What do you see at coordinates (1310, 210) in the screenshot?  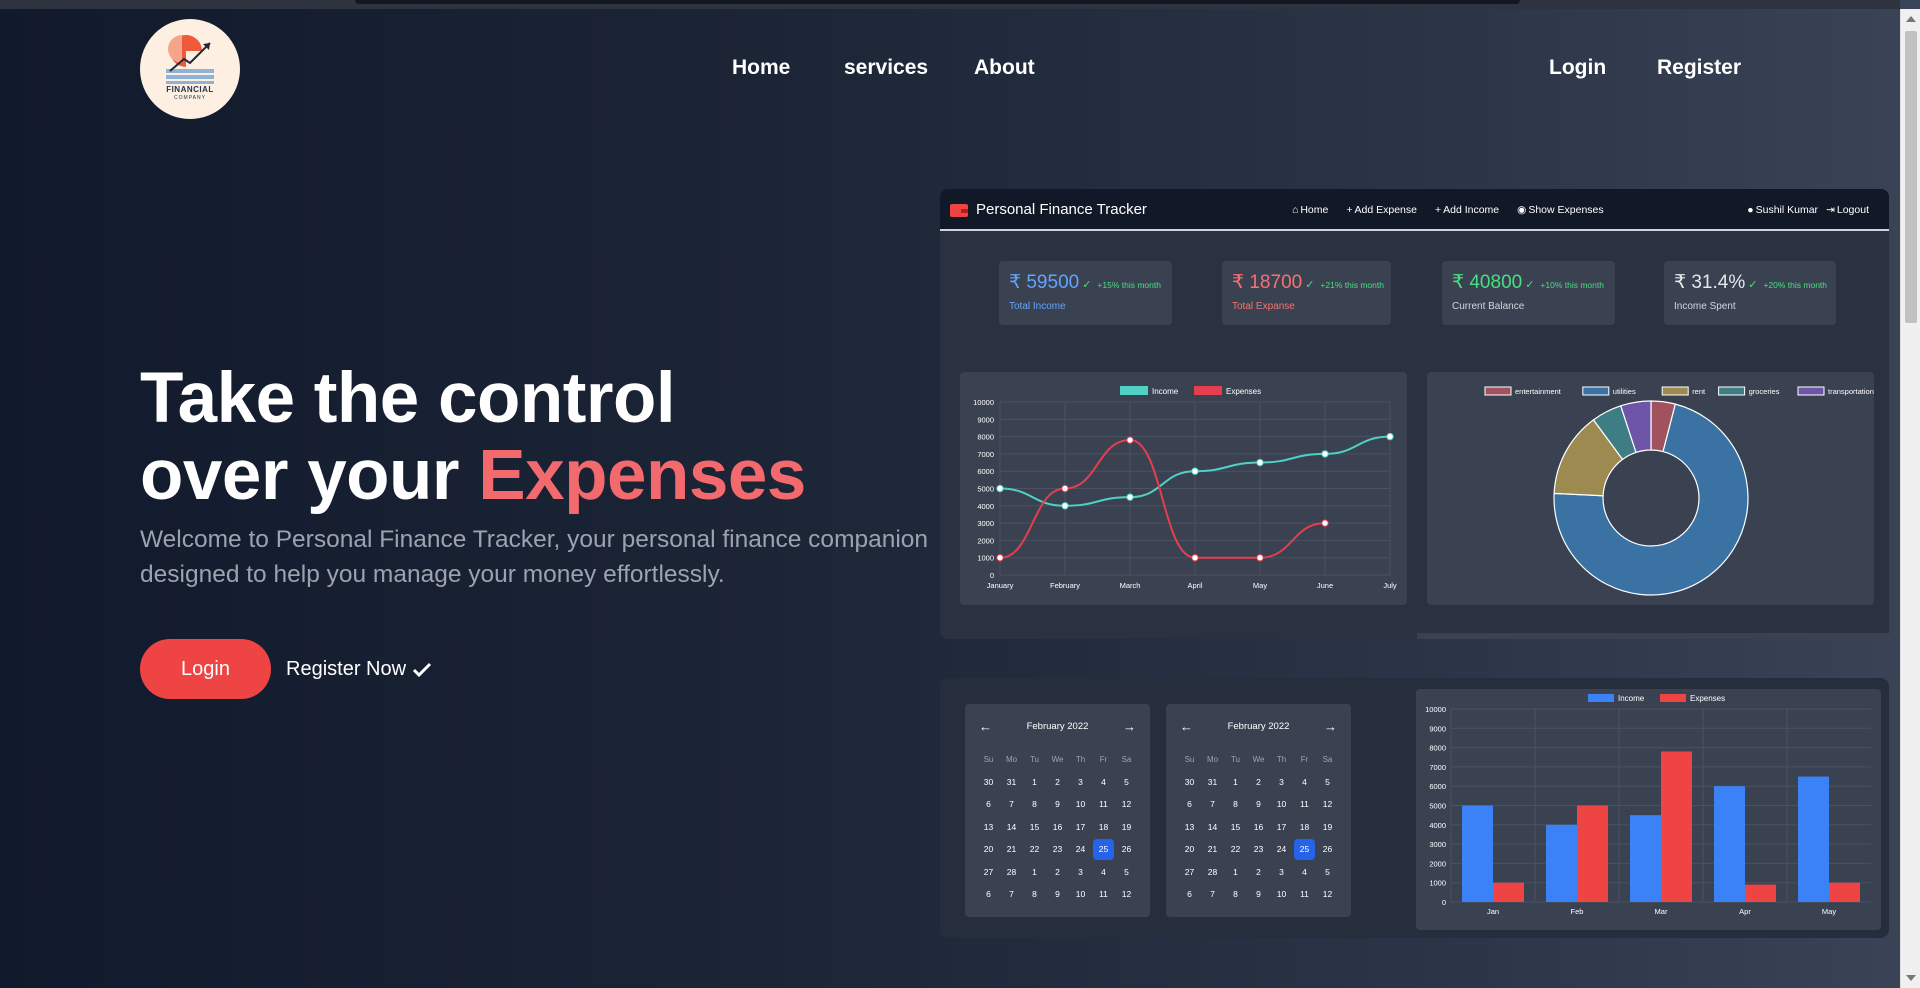 I see `dash-nav-home: ⌂ Home` at bounding box center [1310, 210].